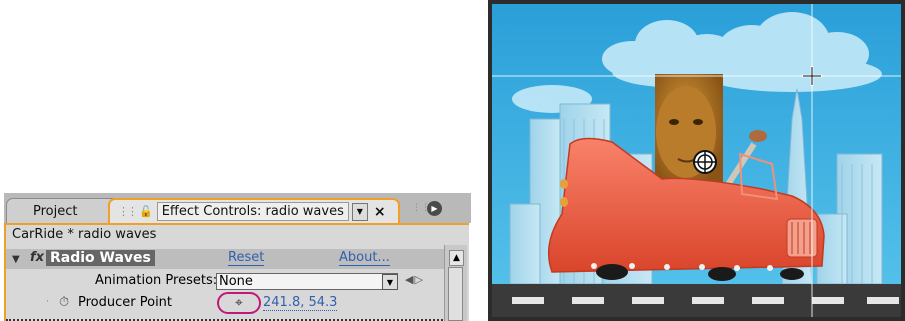 The image size is (905, 321). Describe the element at coordinates (47, 302) in the screenshot. I see `property-indent-icon: ·` at that location.